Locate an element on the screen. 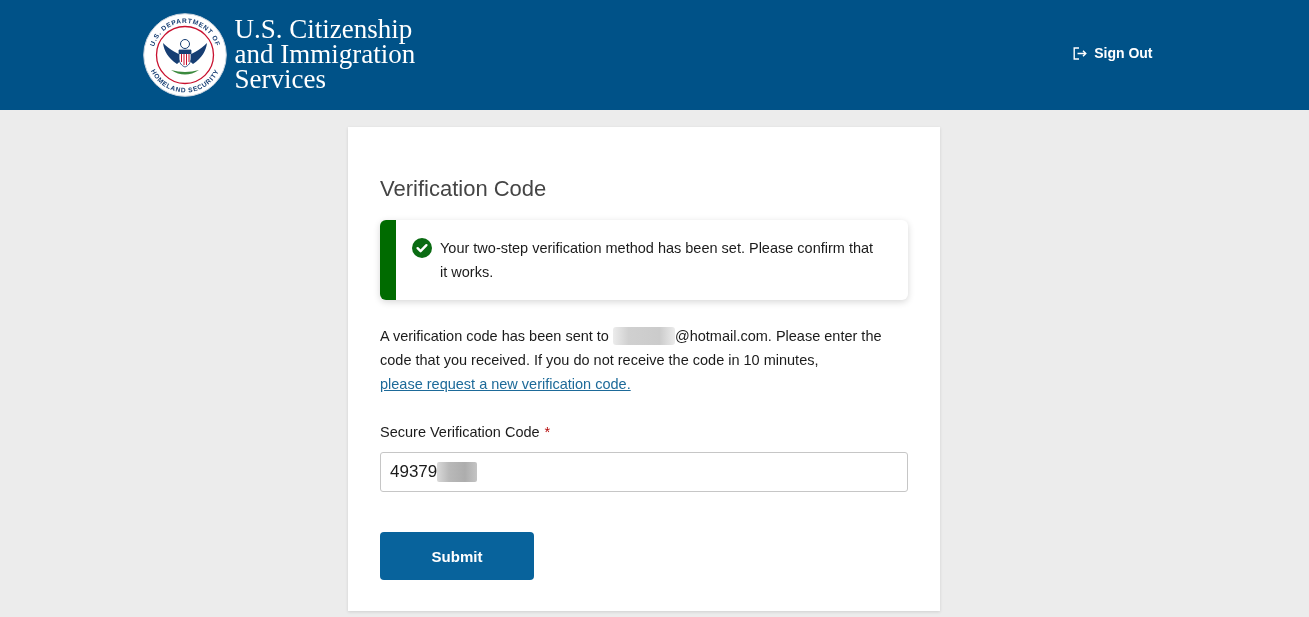  agency-name: U.S. Citizenship and Immigration Services is located at coordinates (325, 54).